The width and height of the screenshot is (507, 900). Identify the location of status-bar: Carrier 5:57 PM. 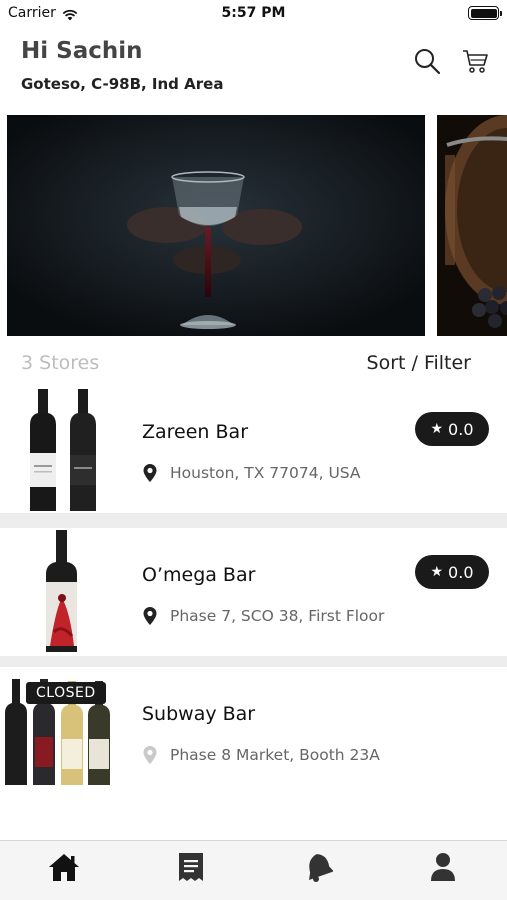
(253, 14).